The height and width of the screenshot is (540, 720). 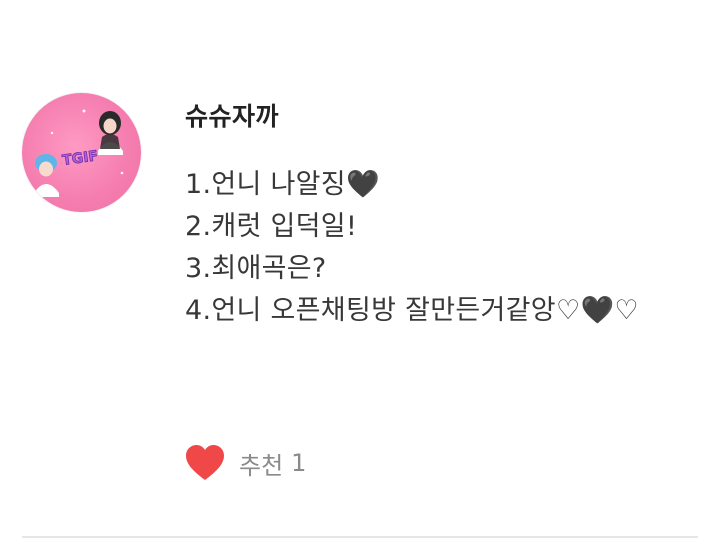 What do you see at coordinates (261, 465) in the screenshot?
I see `like-label: 추천` at bounding box center [261, 465].